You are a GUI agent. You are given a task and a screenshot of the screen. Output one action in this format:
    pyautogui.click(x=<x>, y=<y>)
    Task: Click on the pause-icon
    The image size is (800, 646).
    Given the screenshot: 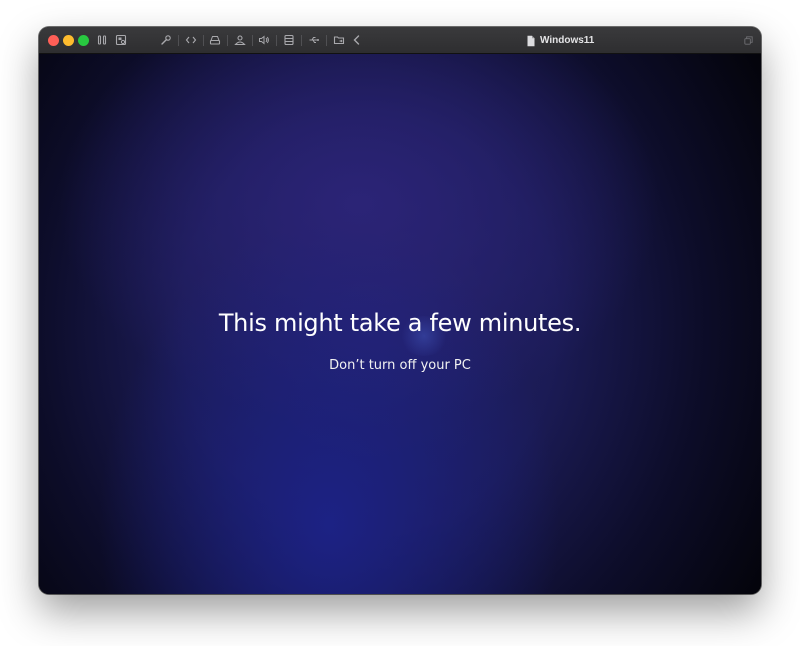 What is the action you would take?
    pyautogui.click(x=102, y=40)
    